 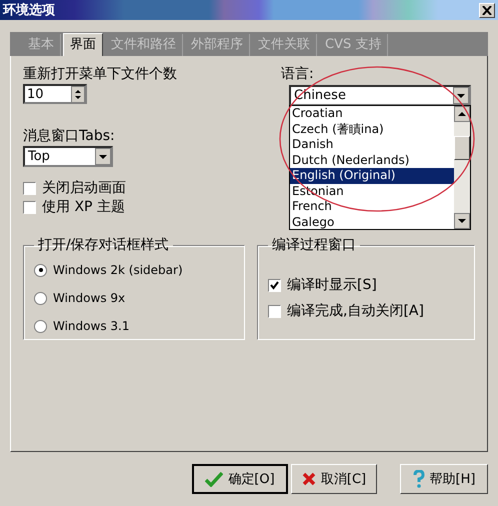 What do you see at coordinates (83, 207) in the screenshot?
I see `checkbox-label: 使用 XP 主题` at bounding box center [83, 207].